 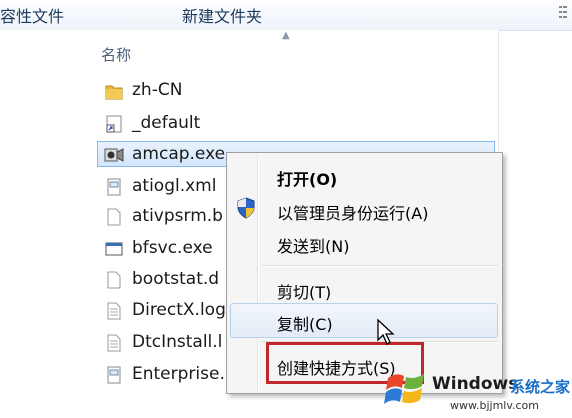 What do you see at coordinates (114, 249) in the screenshot?
I see `exe-file-icon` at bounding box center [114, 249].